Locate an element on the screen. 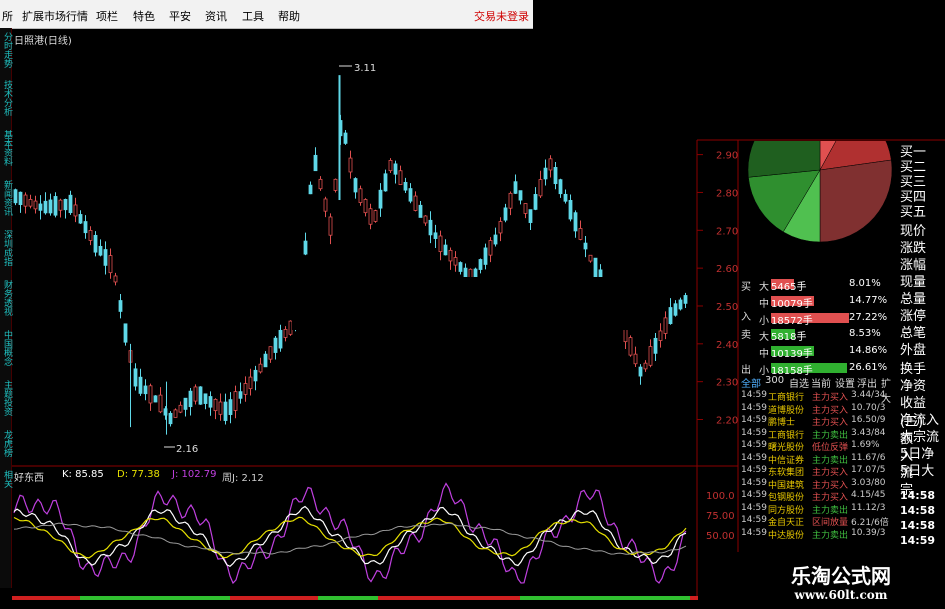 This screenshot has width=945, height=609. tab-settings: 设置 is located at coordinates (845, 382).